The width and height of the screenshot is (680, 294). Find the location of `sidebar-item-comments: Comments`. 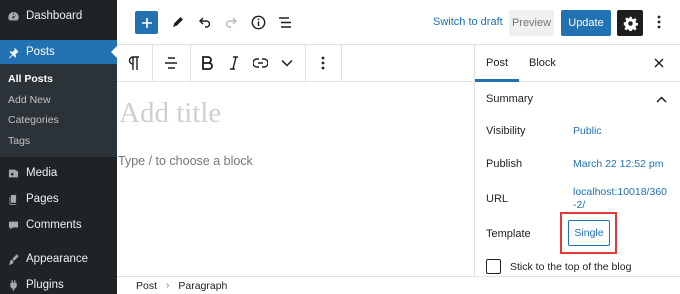

sidebar-item-comments: Comments is located at coordinates (58, 225).